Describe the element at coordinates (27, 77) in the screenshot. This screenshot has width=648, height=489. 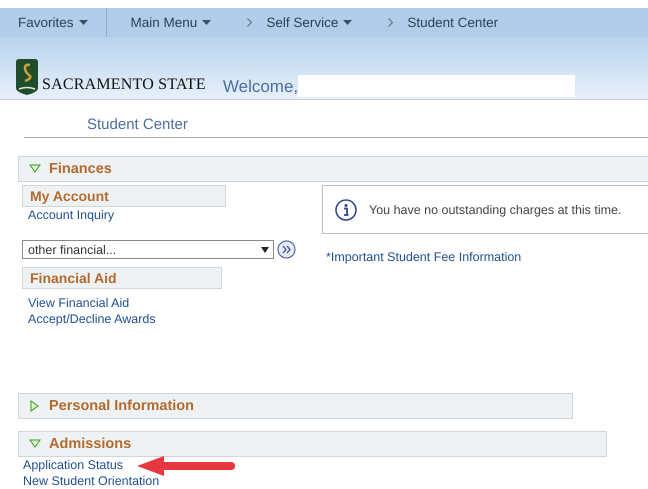
I see `logo-icon` at that location.